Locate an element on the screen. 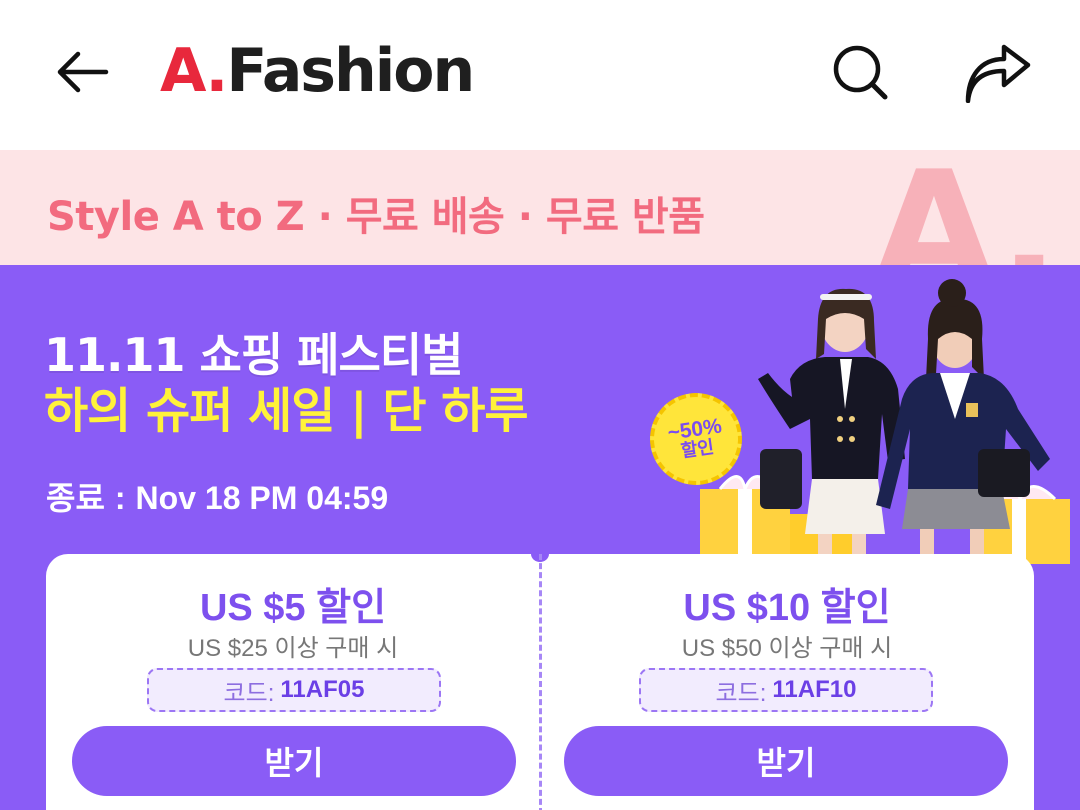  coupon-code-box: 코드: 11AF05 is located at coordinates (294, 690).